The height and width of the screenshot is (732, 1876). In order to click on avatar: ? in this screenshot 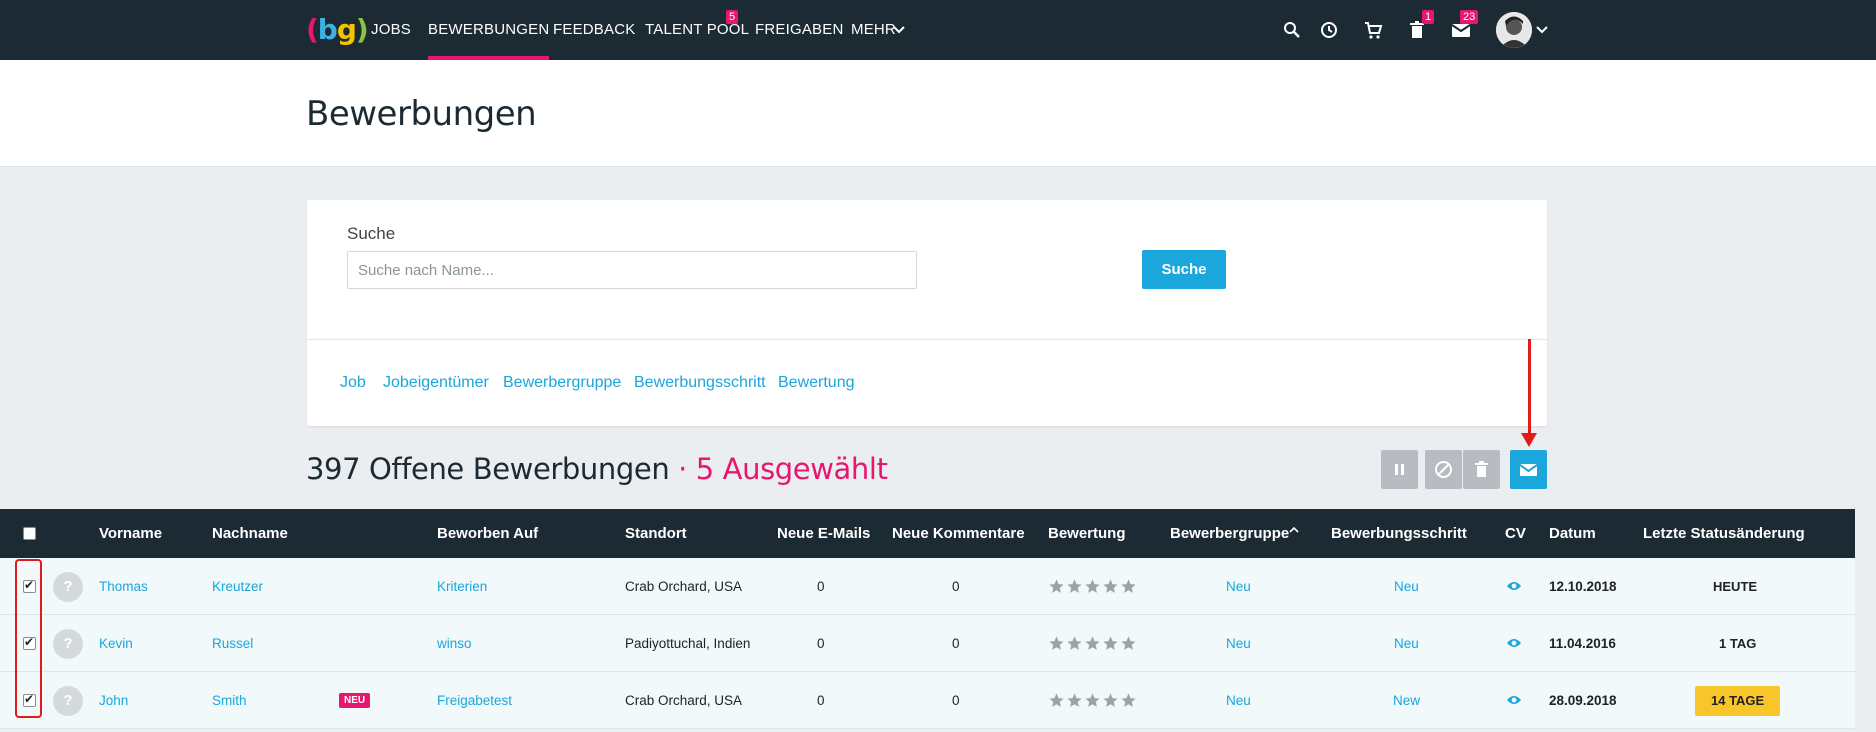, I will do `click(68, 587)`.